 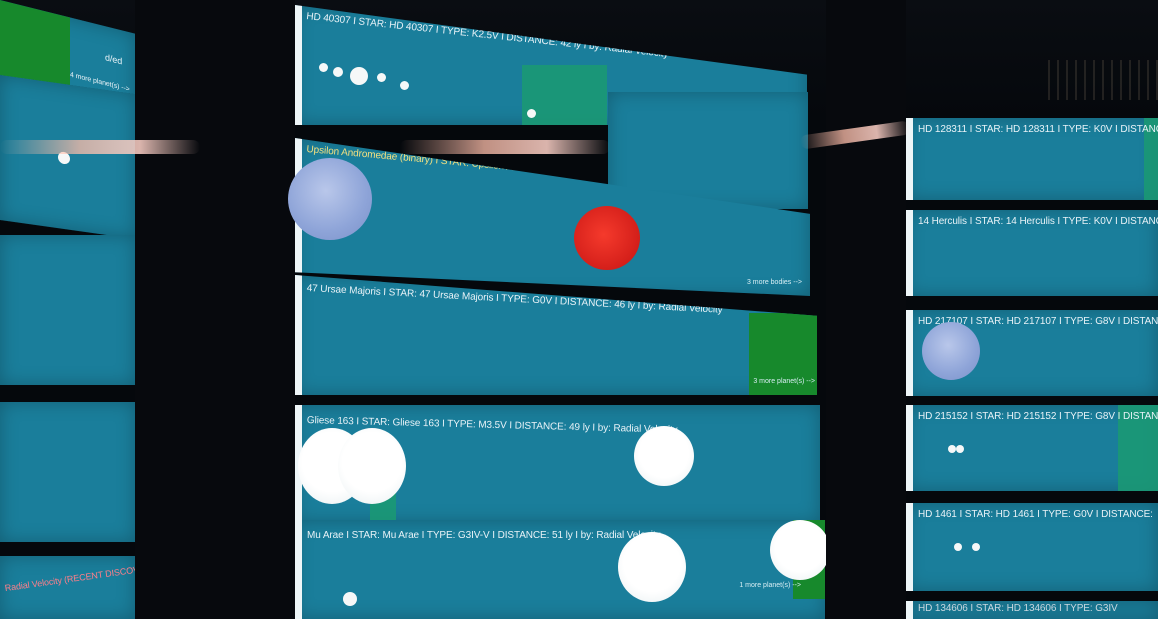 I want to click on blue-planet, so click(x=330, y=199).